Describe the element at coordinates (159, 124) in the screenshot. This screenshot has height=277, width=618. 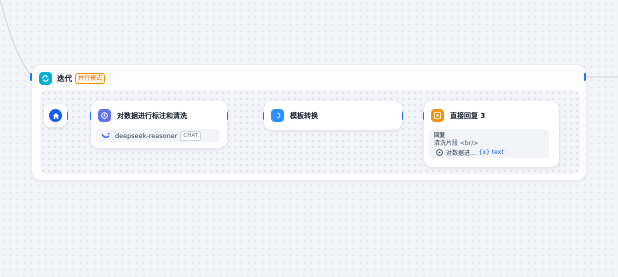
I see `llm-node: 对数据进行标注和清洗 deepseek-reasoner CHAT` at that location.